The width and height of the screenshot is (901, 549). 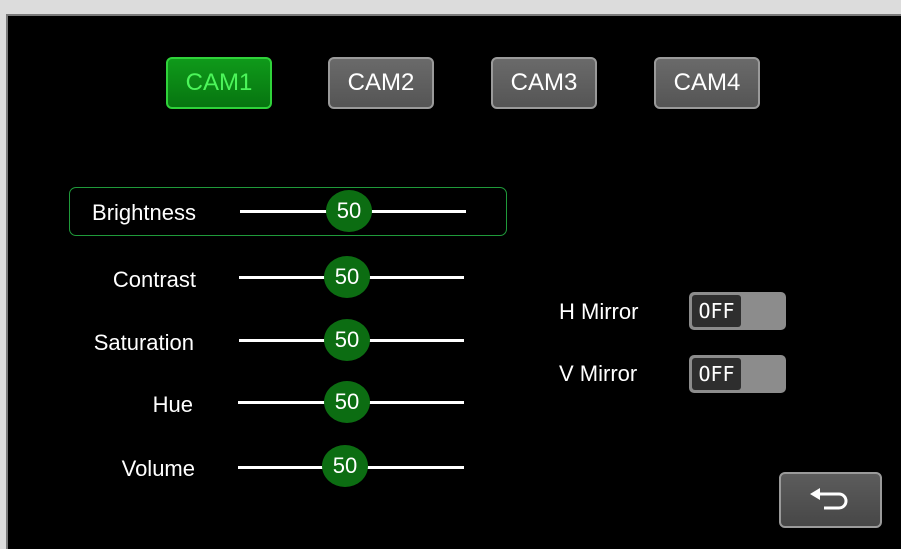 I want to click on v-mirror-toggle: OFF, so click(x=737, y=374).